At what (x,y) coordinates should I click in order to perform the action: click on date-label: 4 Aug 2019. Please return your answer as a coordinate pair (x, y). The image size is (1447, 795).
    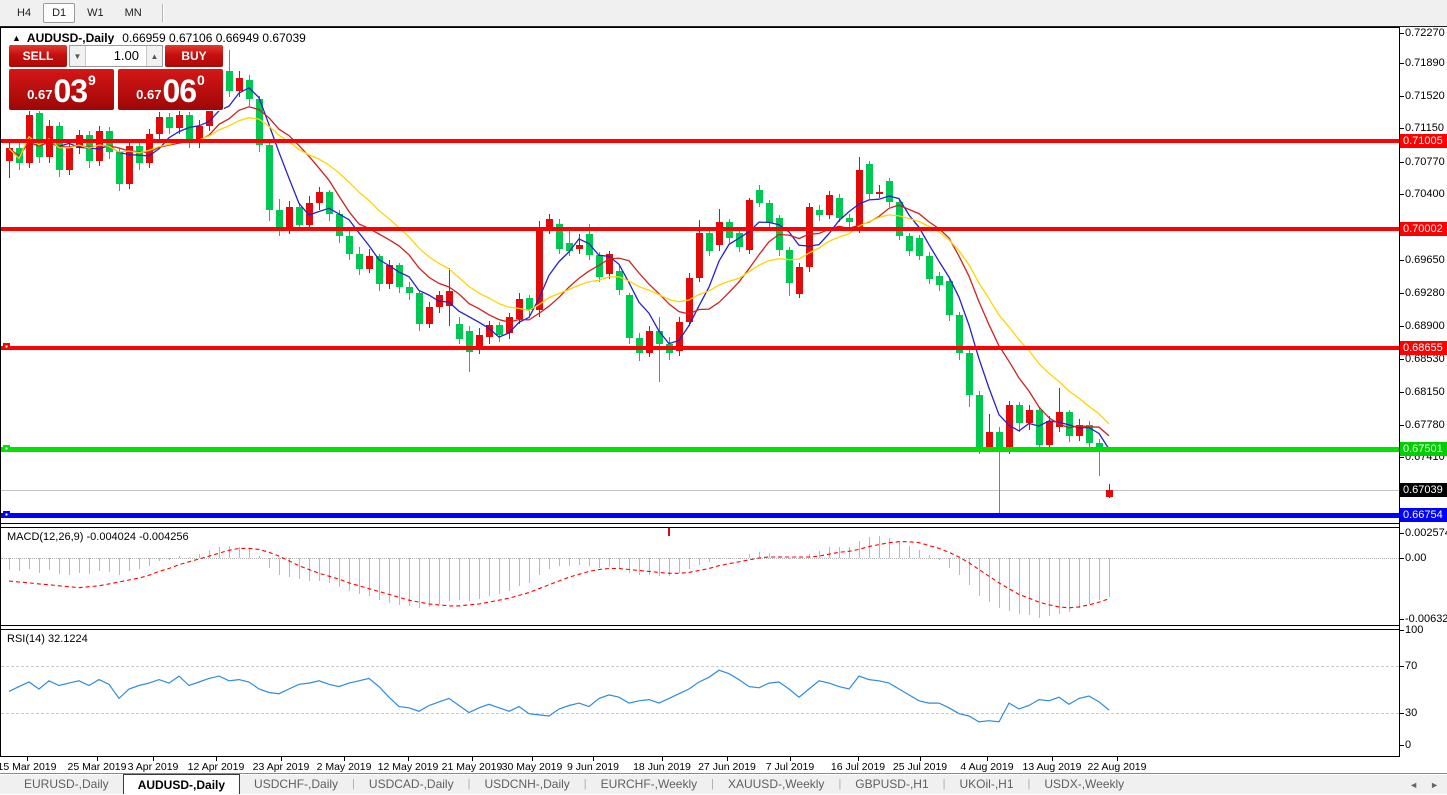
    Looking at the image, I should click on (987, 767).